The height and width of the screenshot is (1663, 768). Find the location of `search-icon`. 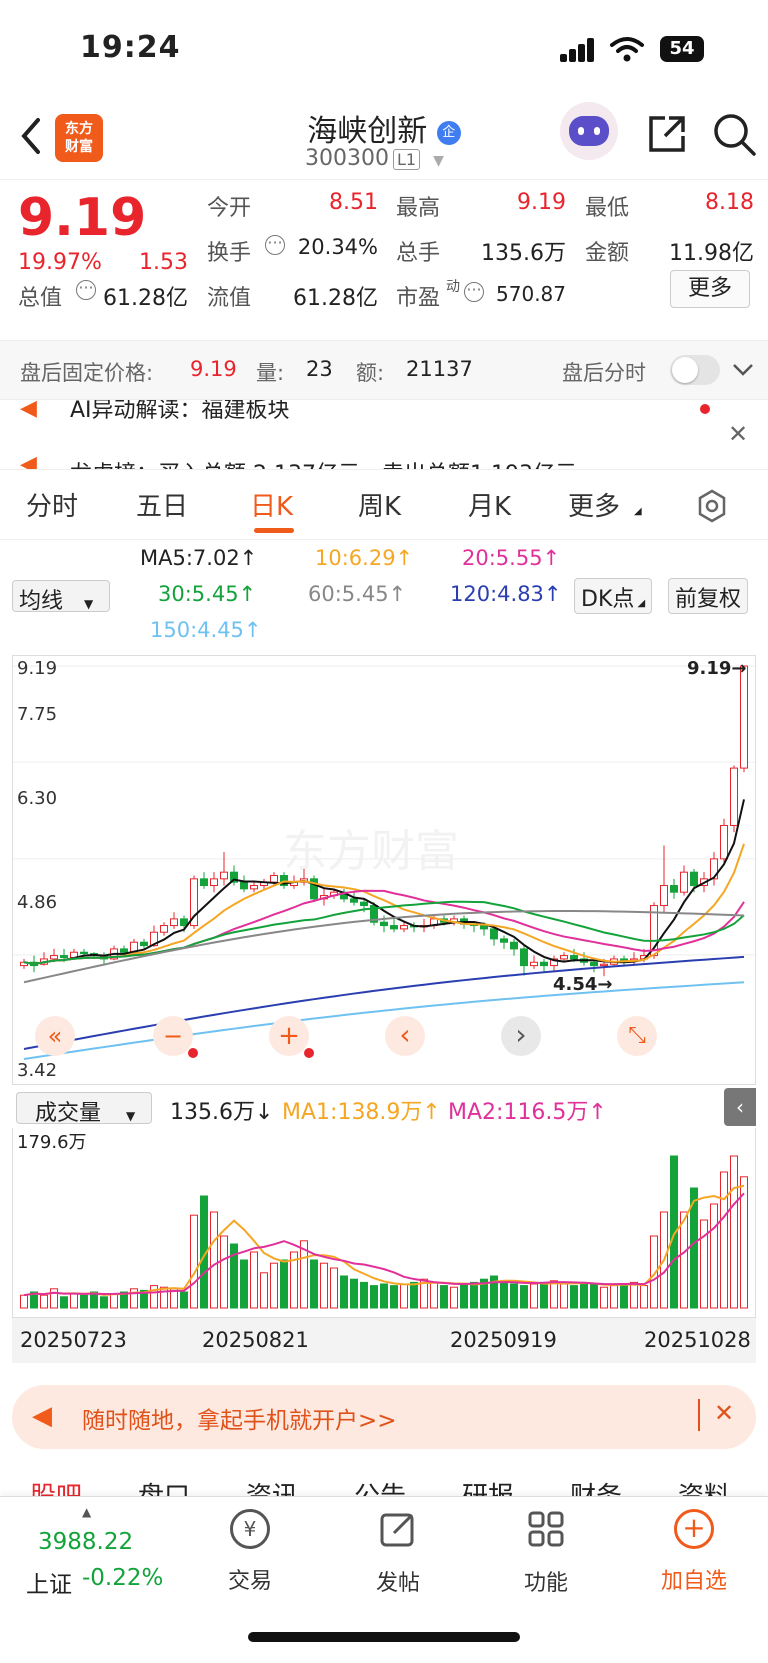

search-icon is located at coordinates (735, 135).